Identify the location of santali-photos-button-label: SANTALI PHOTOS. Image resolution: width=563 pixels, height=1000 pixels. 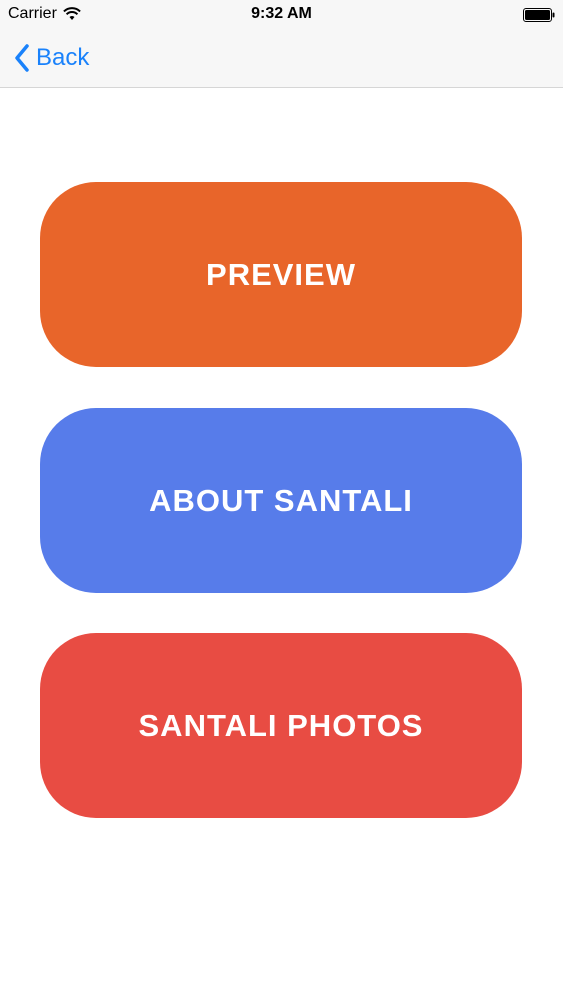
(281, 725).